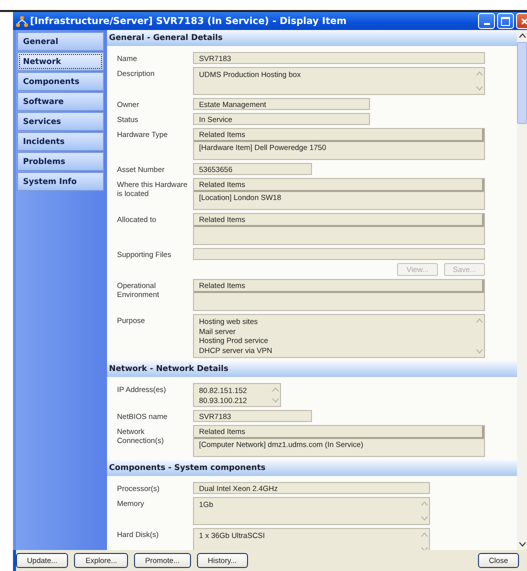 The height and width of the screenshot is (571, 527). I want to click on section-header: Components - System components, so click(312, 468).